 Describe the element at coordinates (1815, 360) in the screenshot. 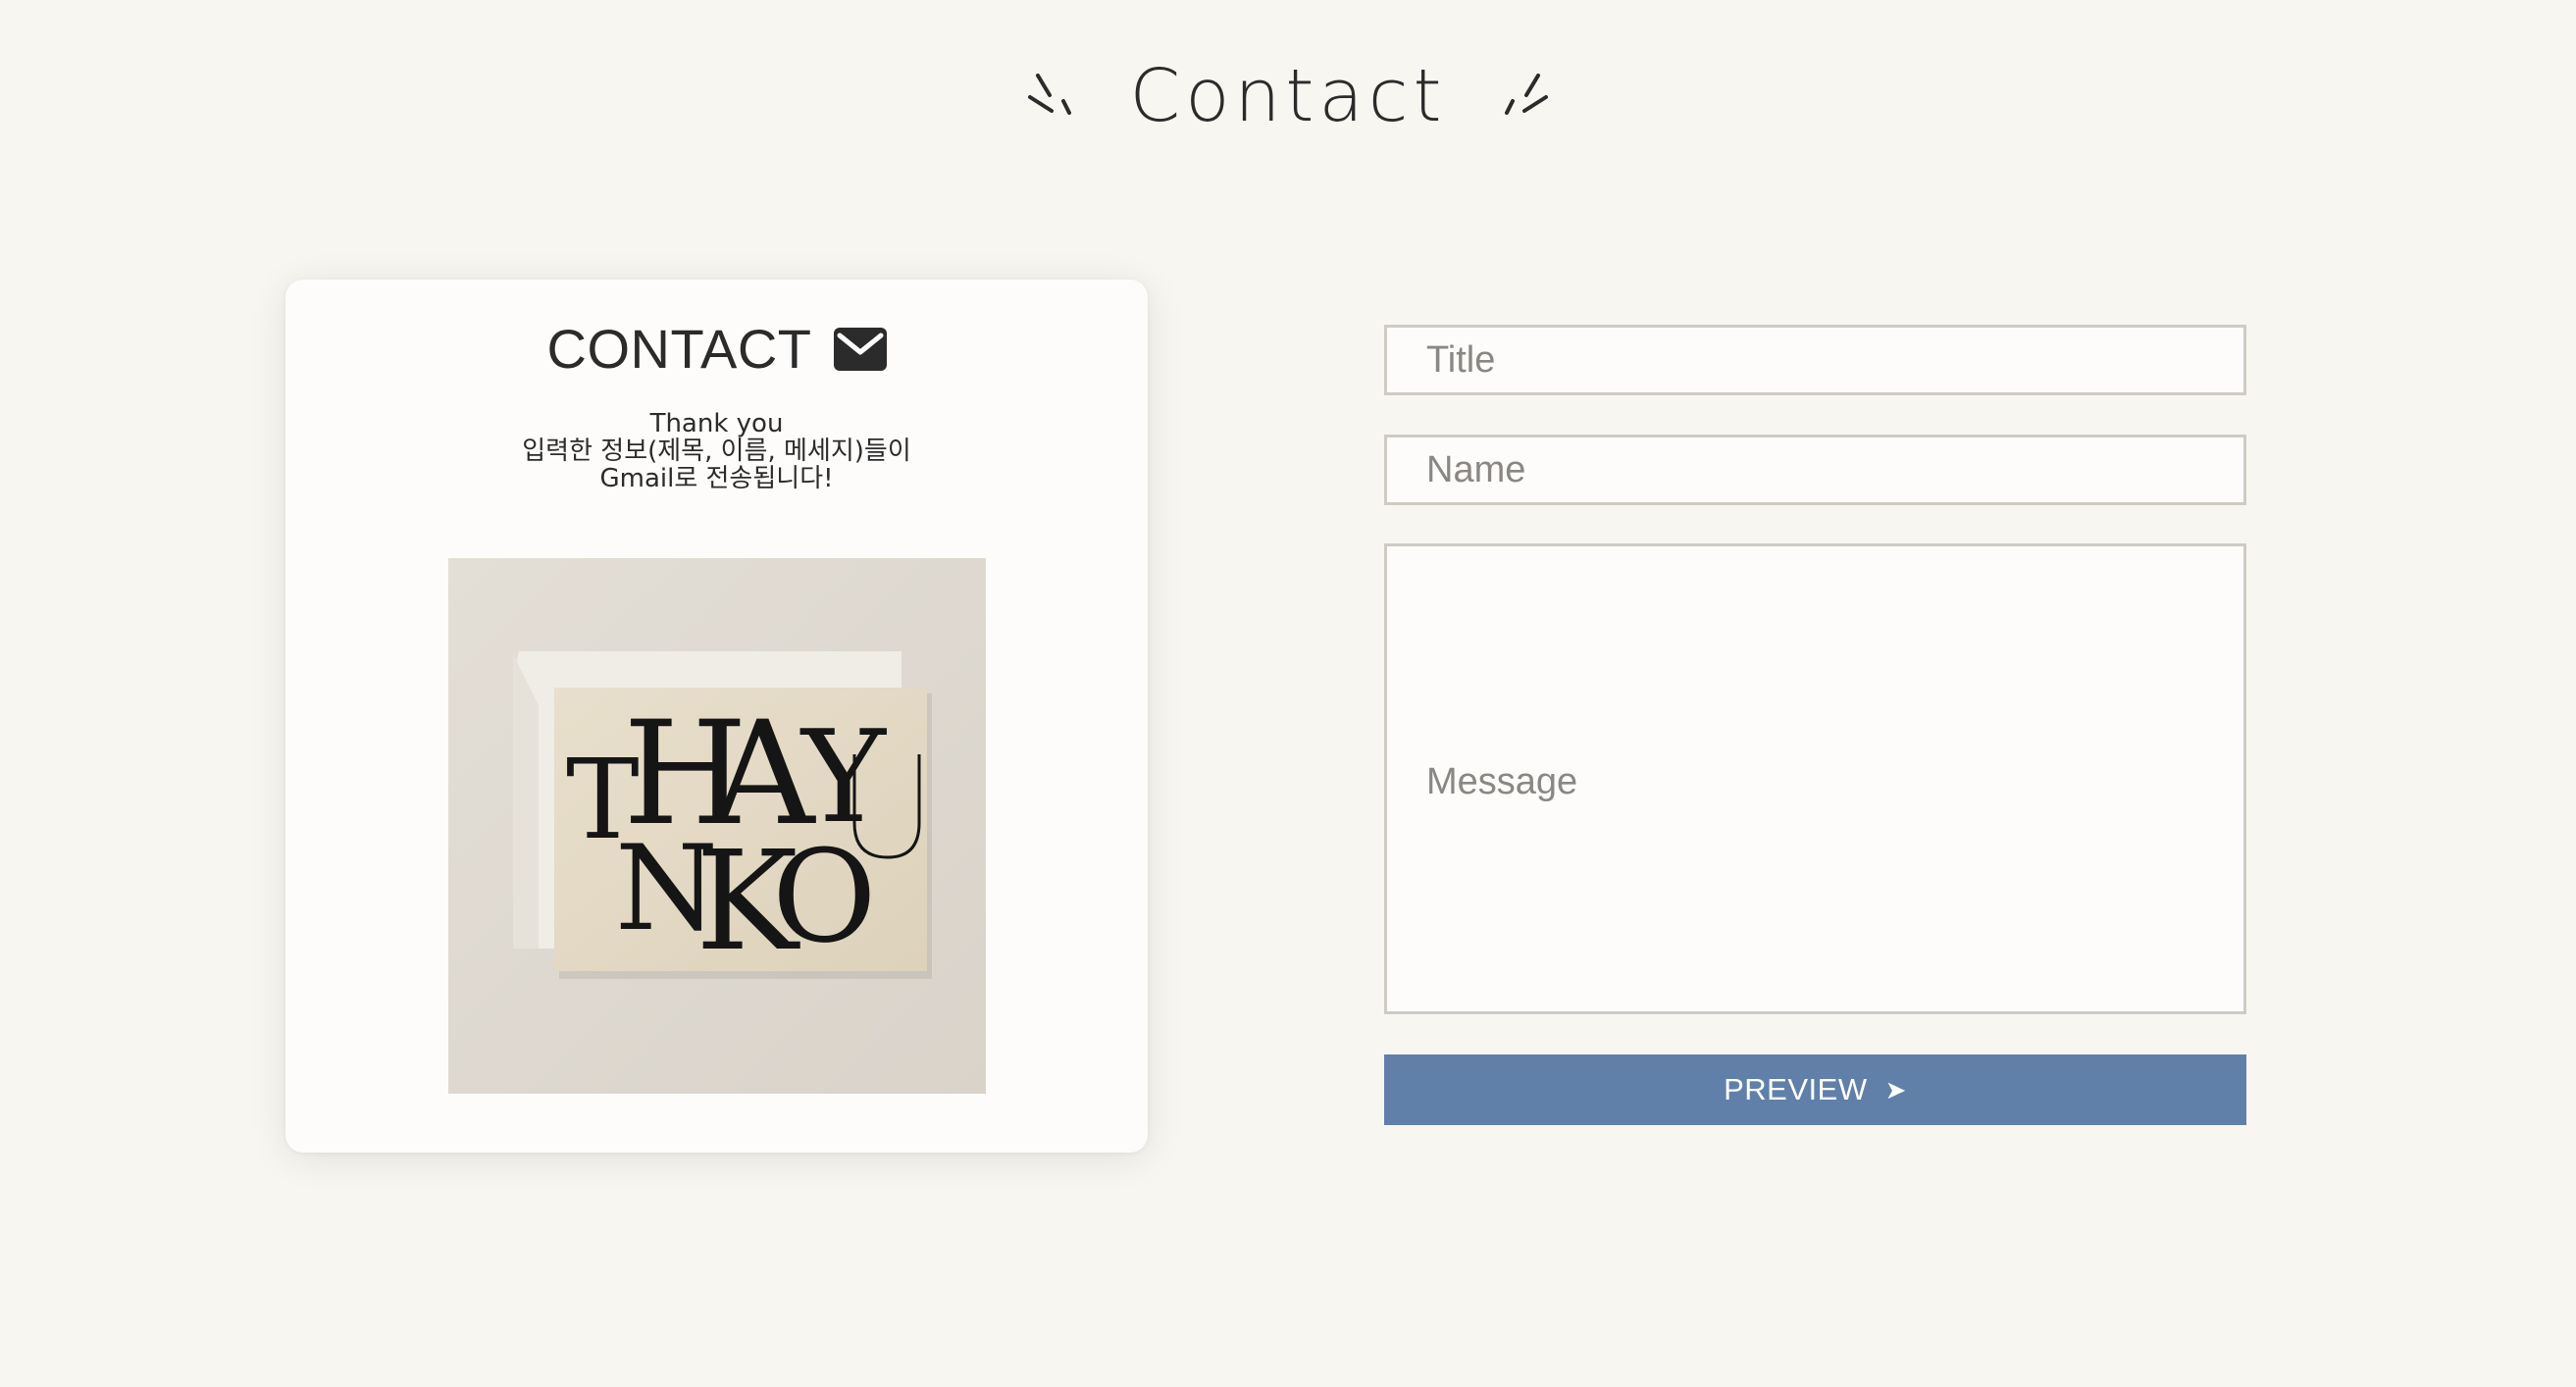

I see `title-input` at that location.